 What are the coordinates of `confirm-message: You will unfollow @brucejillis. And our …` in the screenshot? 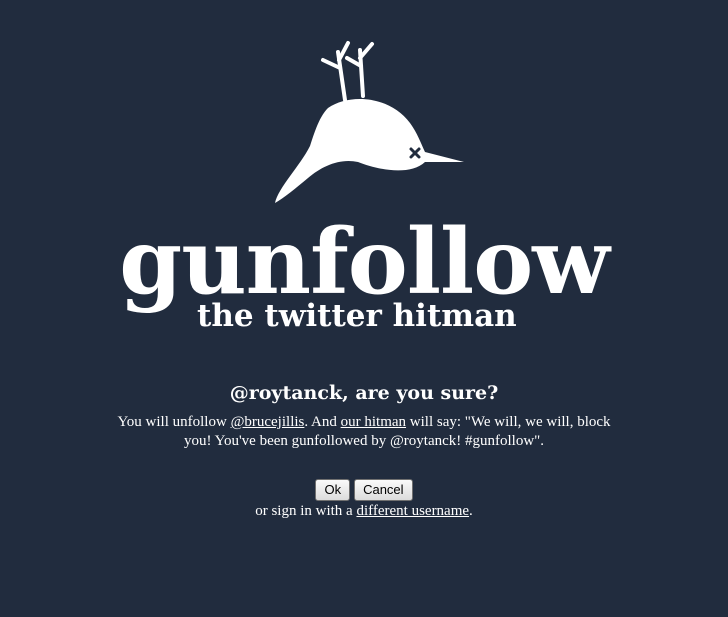 It's located at (364, 432).